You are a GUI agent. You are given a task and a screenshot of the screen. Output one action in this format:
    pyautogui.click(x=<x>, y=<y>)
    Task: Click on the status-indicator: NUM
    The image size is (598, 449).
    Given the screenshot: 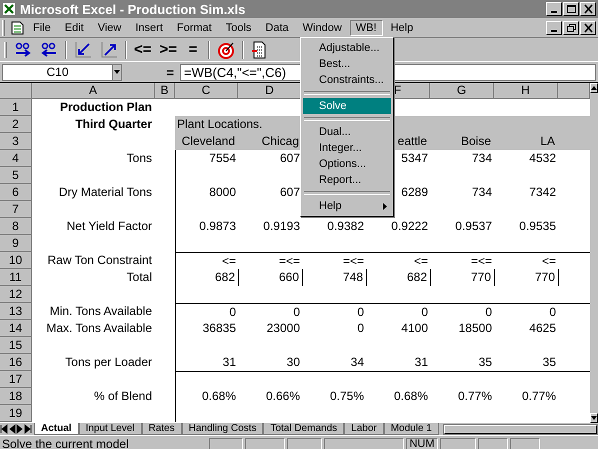 What is the action you would take?
    pyautogui.click(x=422, y=443)
    